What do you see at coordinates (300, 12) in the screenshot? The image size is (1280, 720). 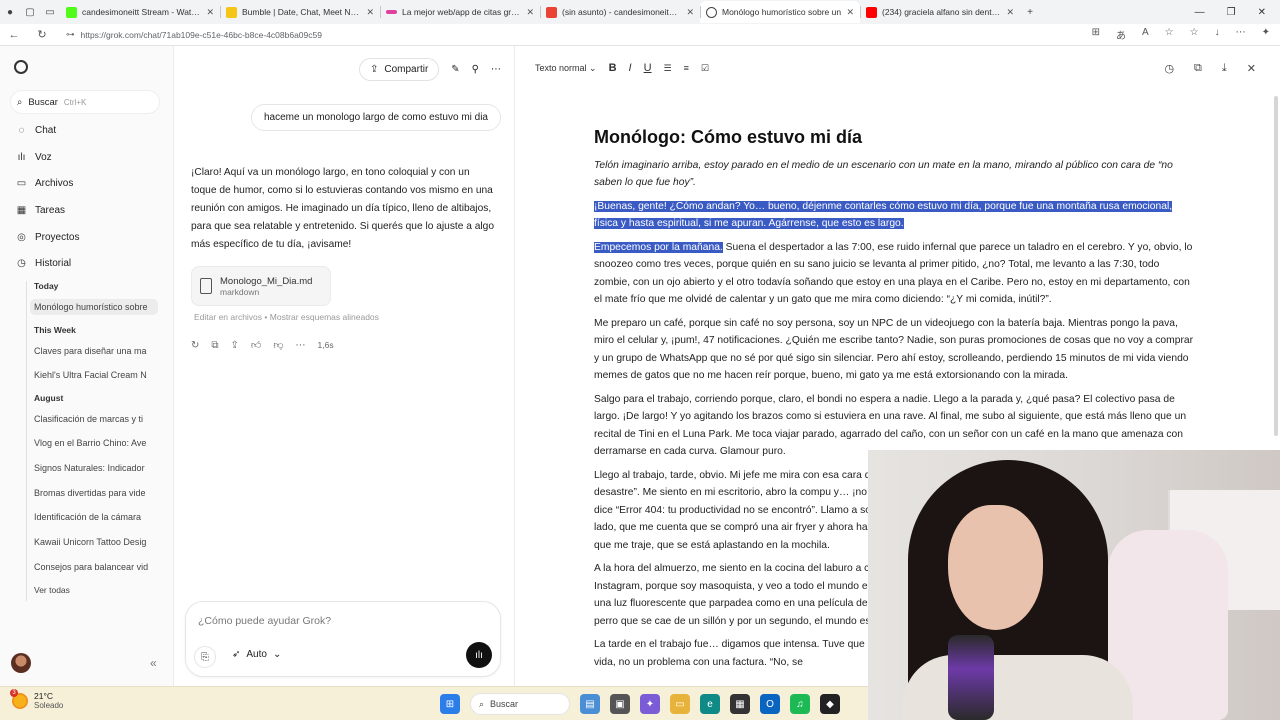 I see `browser-tab-bumble: Bumble | Date, Chat, Meet New P ✕` at bounding box center [300, 12].